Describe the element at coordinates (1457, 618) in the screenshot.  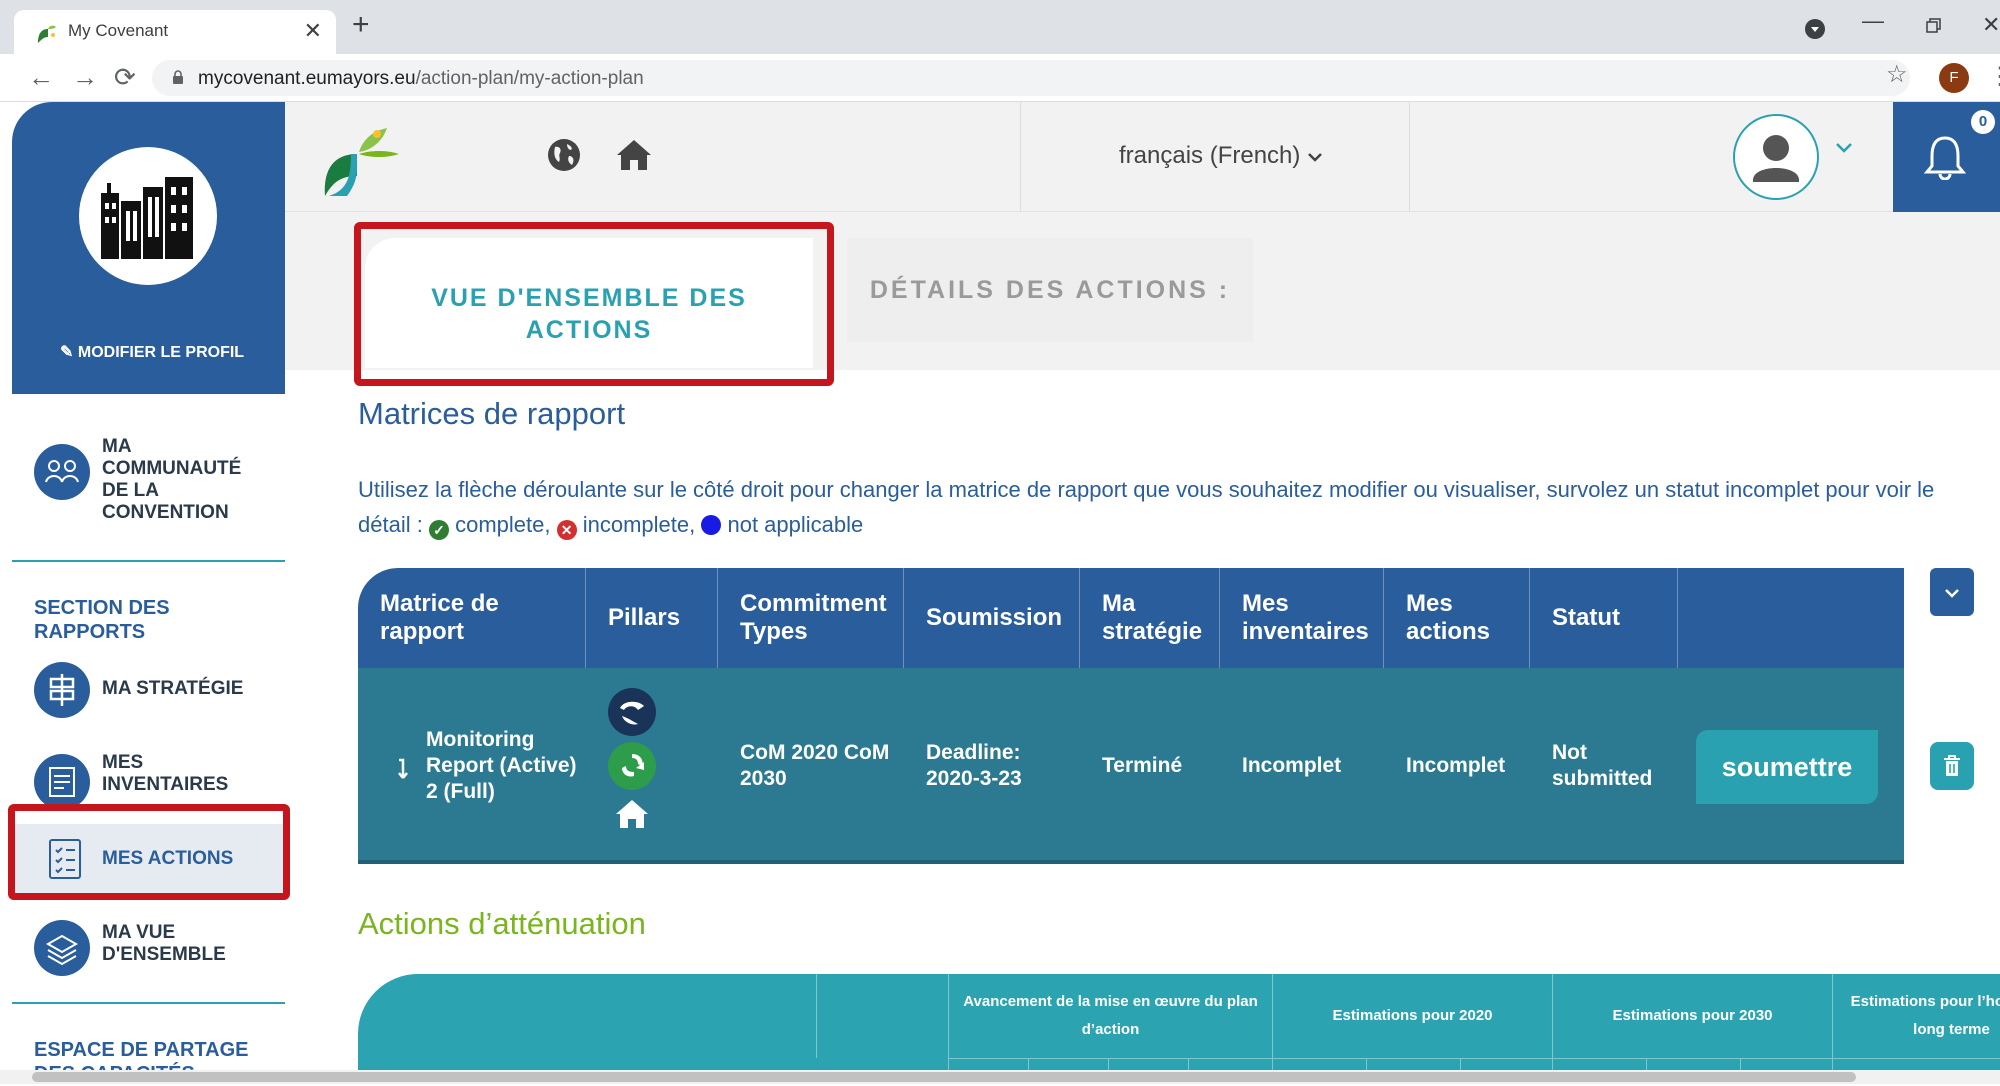
I see `header-actions: Mes actions` at that location.